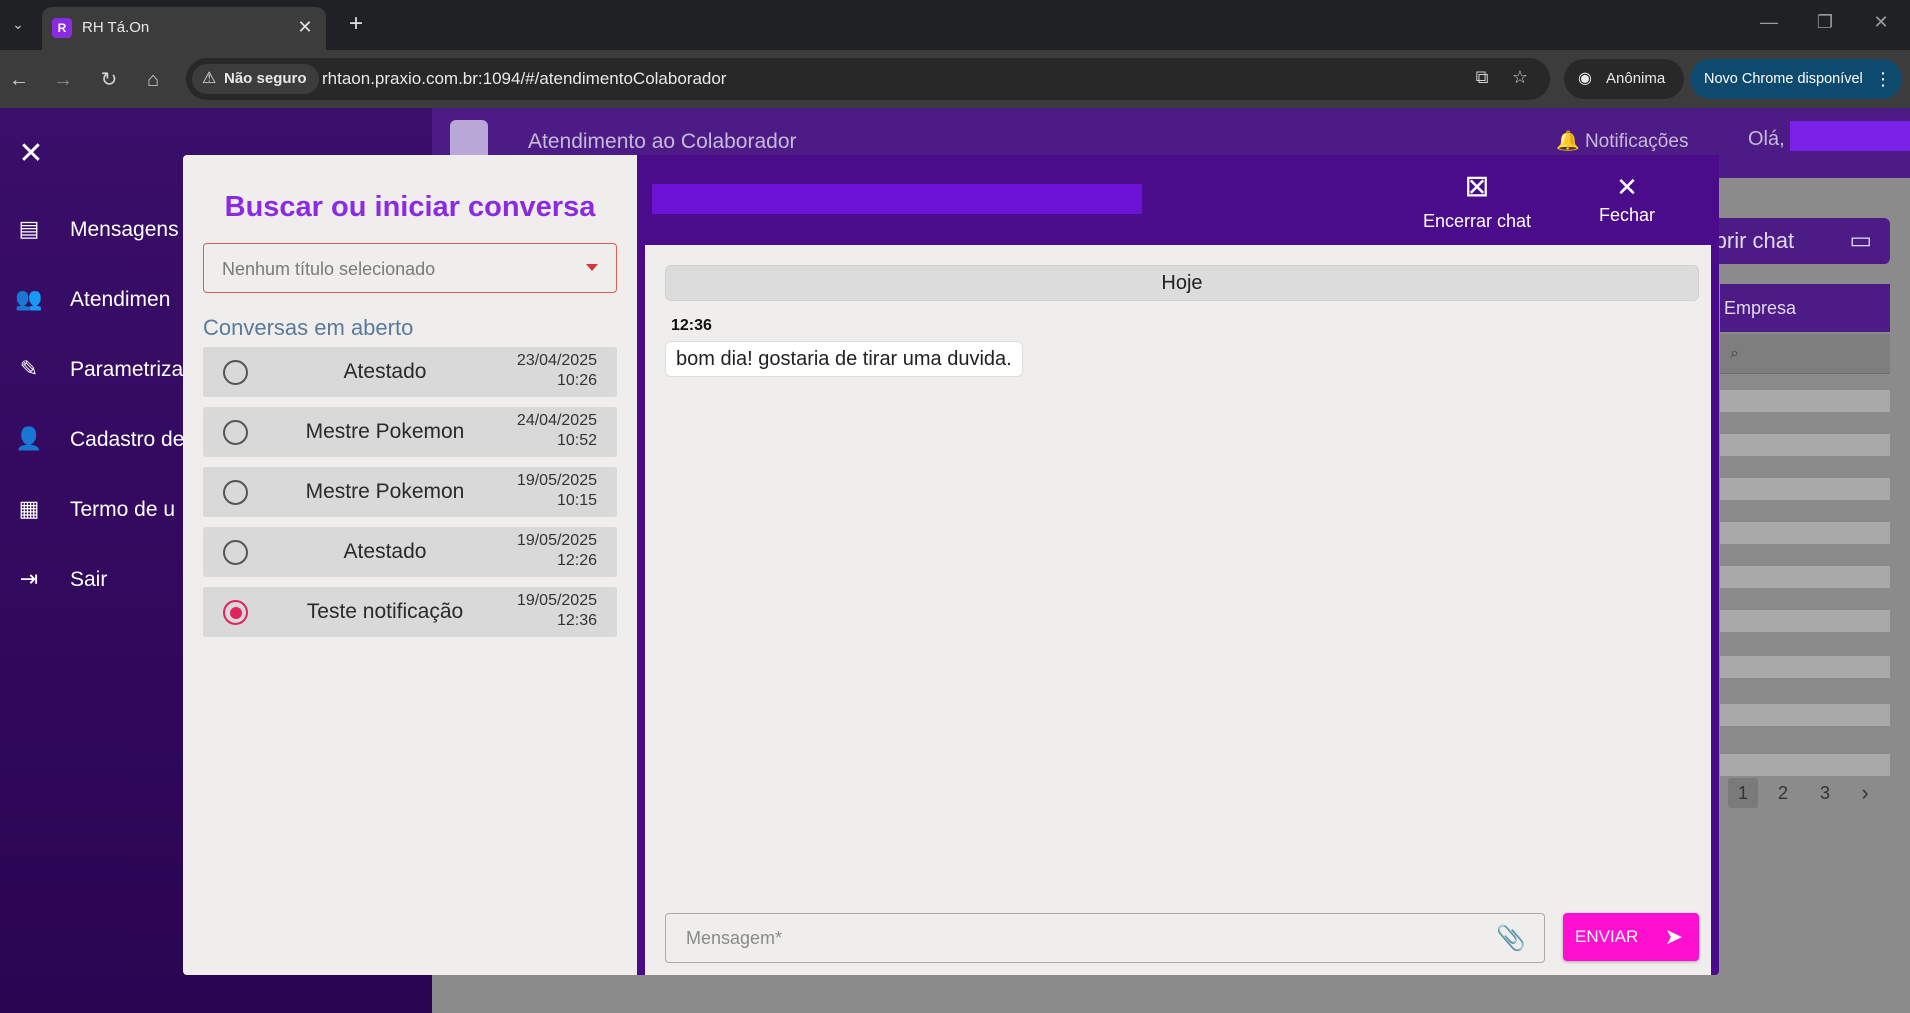 This screenshot has height=1013, width=1910. I want to click on conversation-item: Atestado 19/05/2025 12:26, so click(410, 552).